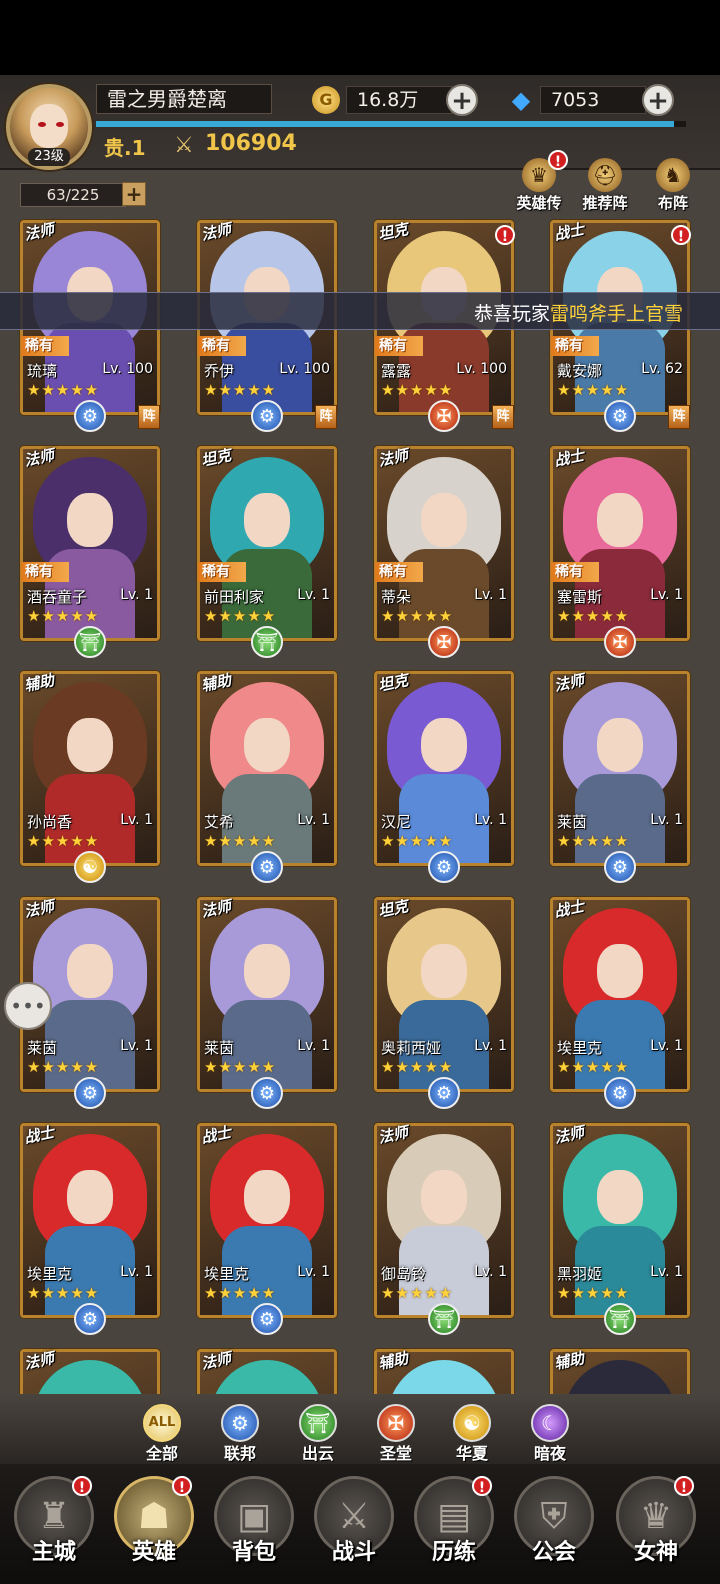 This screenshot has height=1584, width=720. What do you see at coordinates (161, 1453) in the screenshot?
I see `filter-label: 全部` at bounding box center [161, 1453].